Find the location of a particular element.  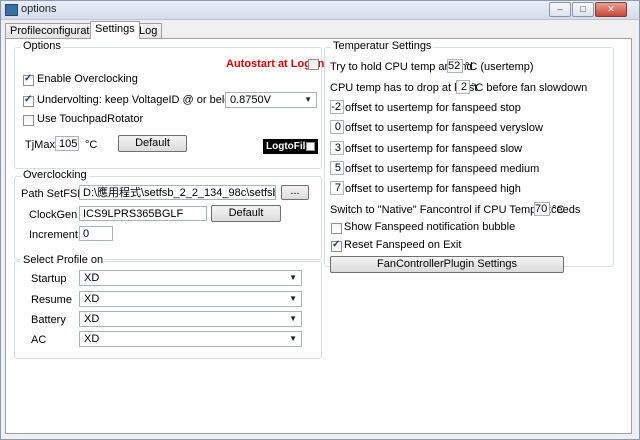

tjmax-unit: °C is located at coordinates (91, 145).